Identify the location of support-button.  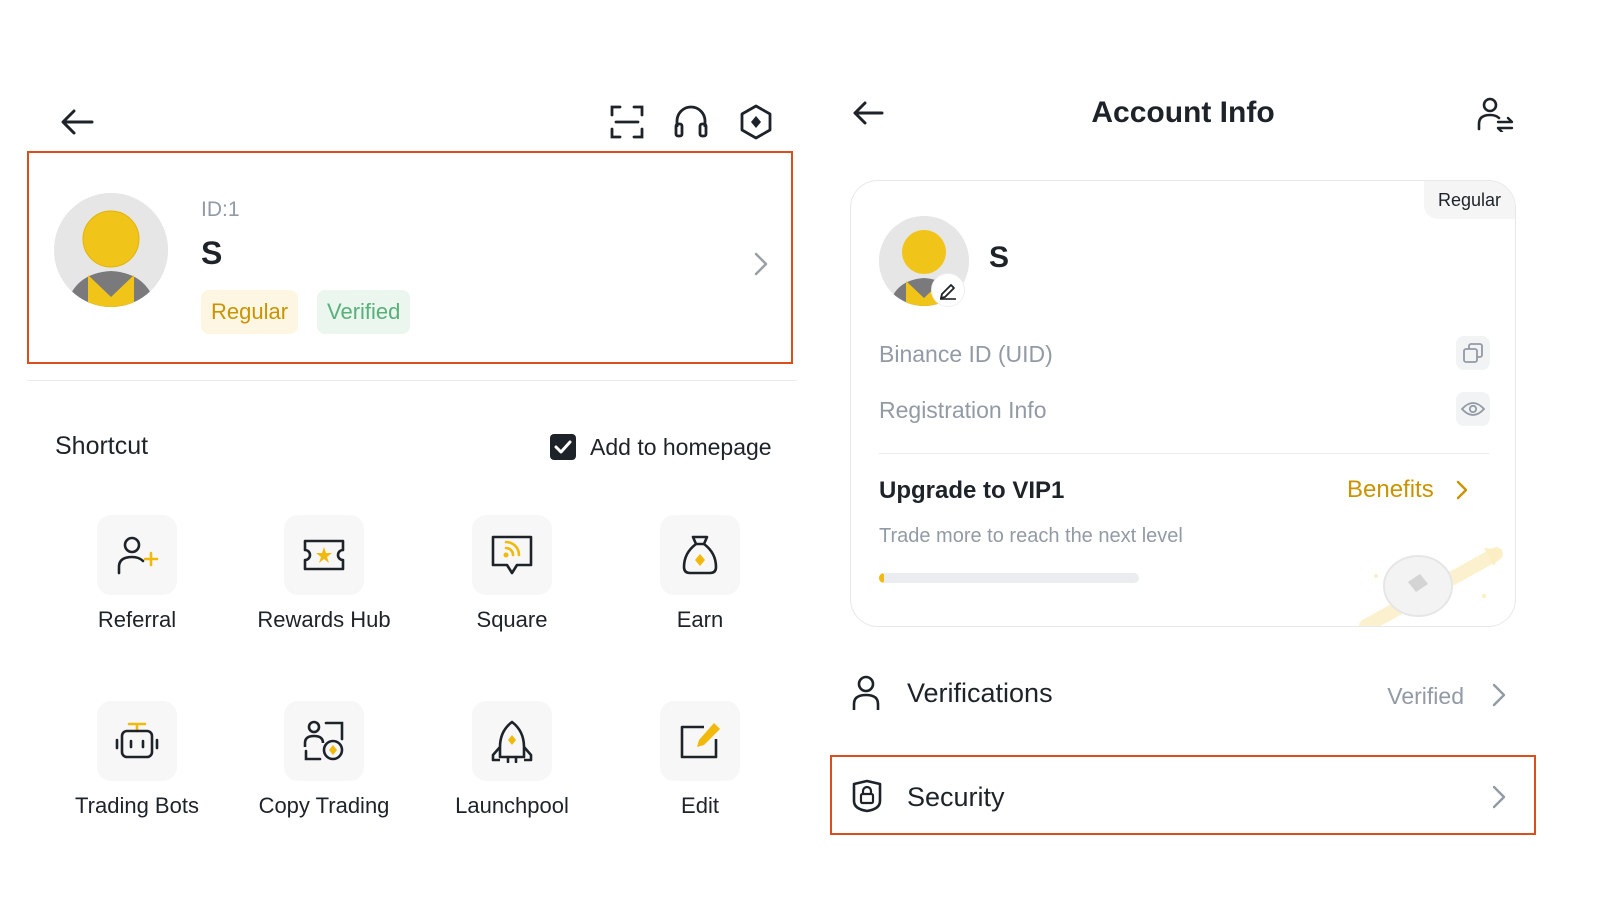
(691, 122).